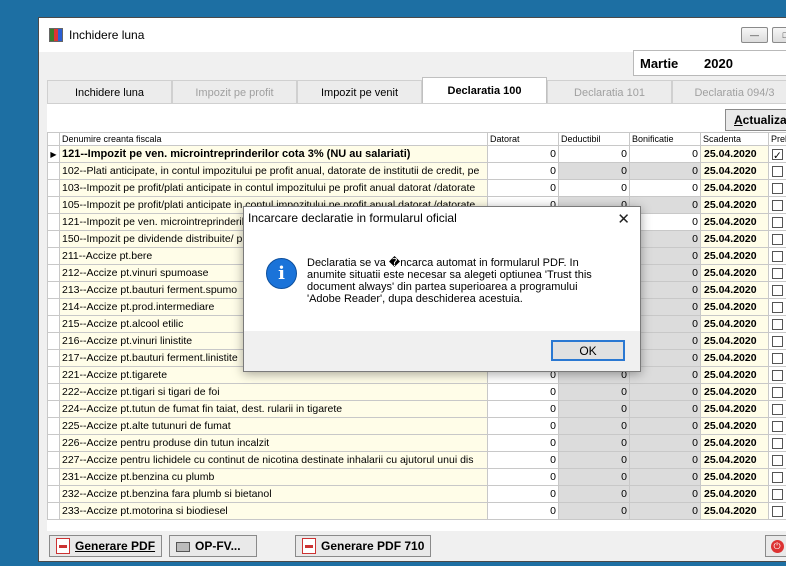  Describe the element at coordinates (234, 92) in the screenshot. I see `tab-impozit-profit: Impozit pe profit` at that location.